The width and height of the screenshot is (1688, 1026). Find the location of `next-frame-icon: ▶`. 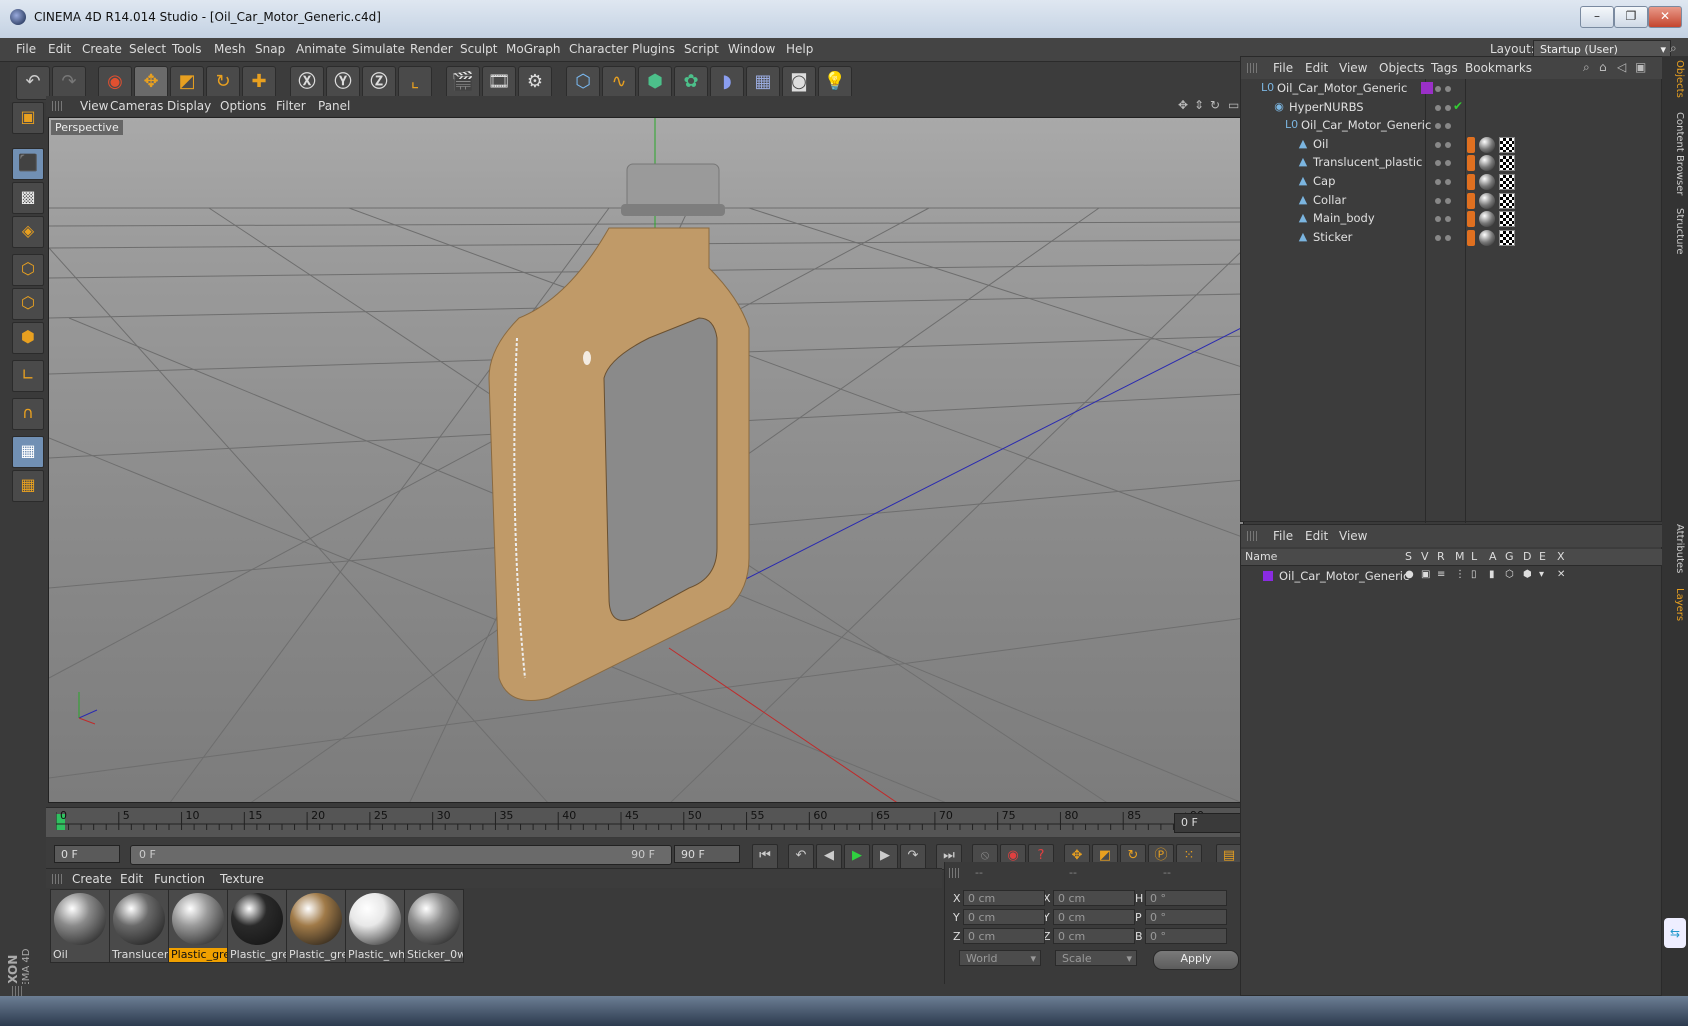

next-frame-icon: ▶ is located at coordinates (885, 857).